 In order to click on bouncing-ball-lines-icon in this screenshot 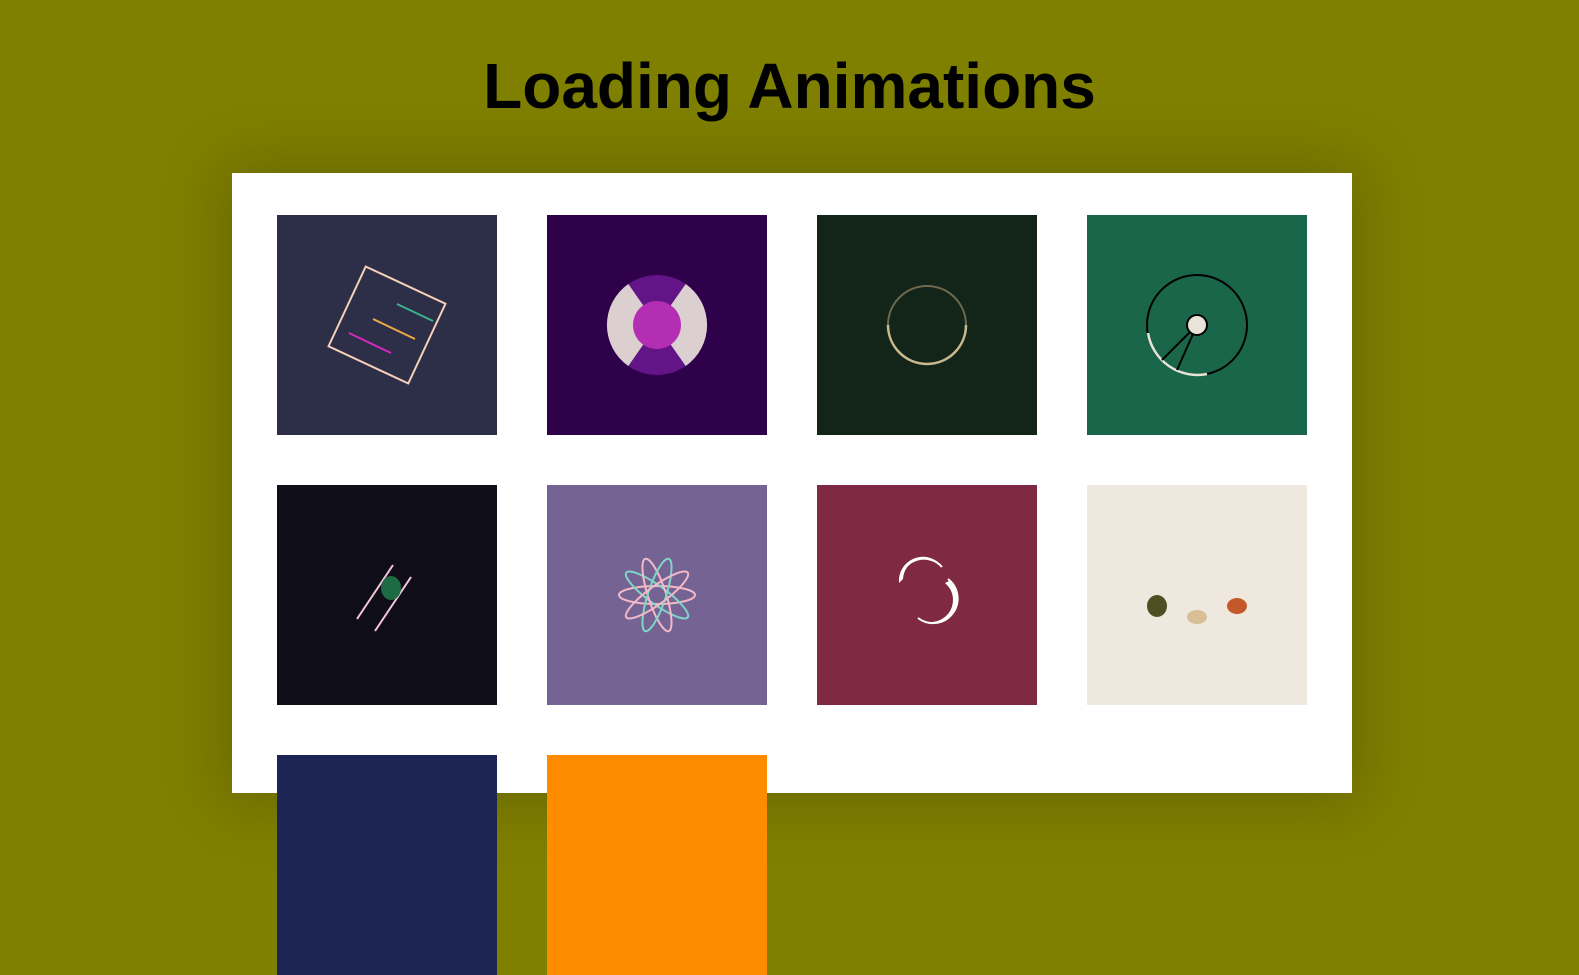, I will do `click(387, 595)`.